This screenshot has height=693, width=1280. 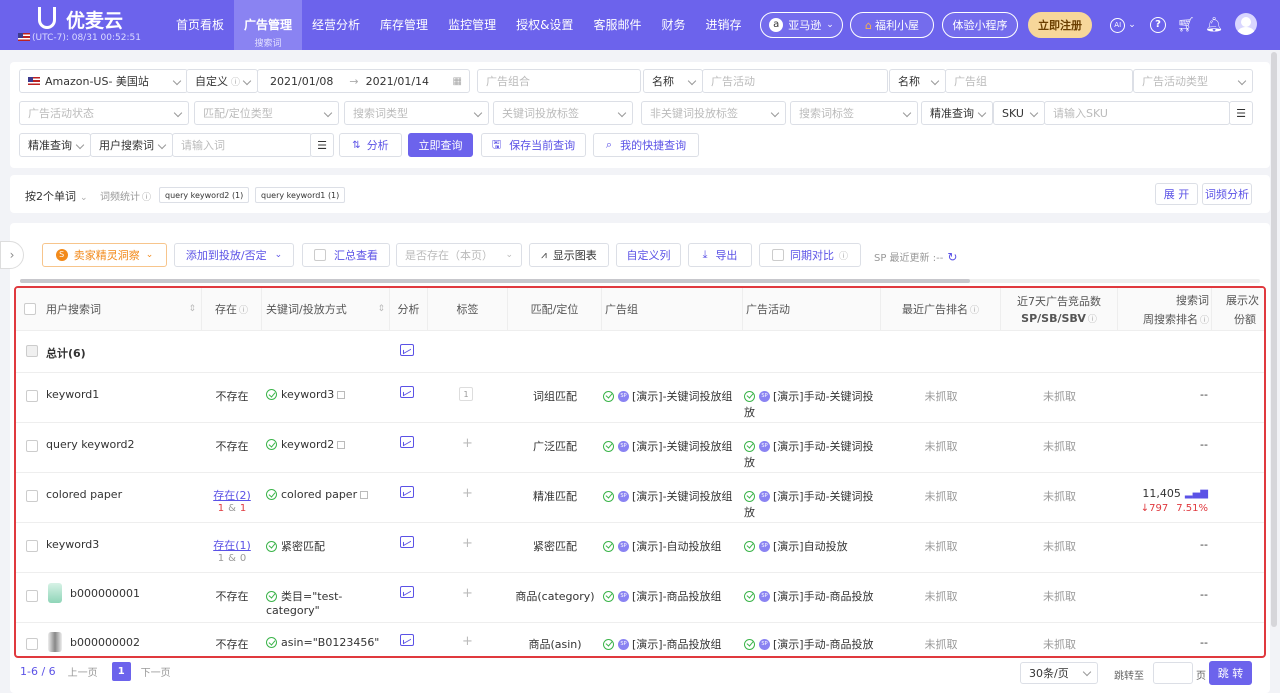 What do you see at coordinates (713, 113) in the screenshot?
I see `non-keyword-tag-select: 非关键词投放标签` at bounding box center [713, 113].